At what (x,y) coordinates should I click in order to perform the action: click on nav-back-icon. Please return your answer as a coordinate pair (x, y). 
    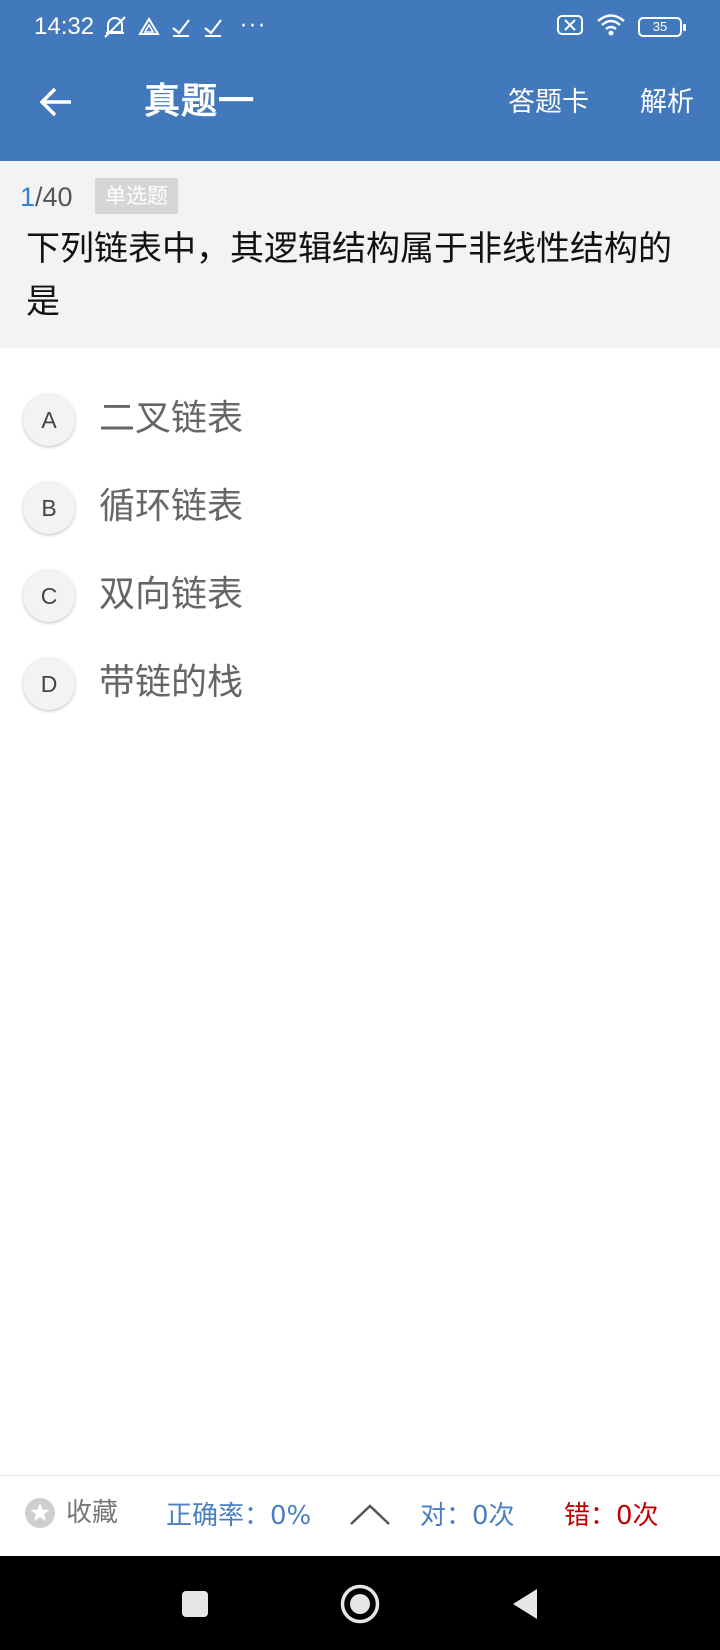
    Looking at the image, I should click on (525, 1604).